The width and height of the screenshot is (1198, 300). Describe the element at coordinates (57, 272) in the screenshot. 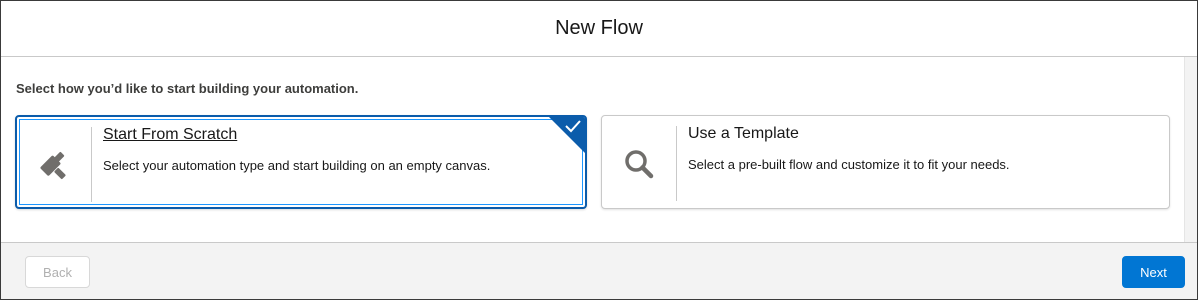

I see `back-button: Back` at that location.